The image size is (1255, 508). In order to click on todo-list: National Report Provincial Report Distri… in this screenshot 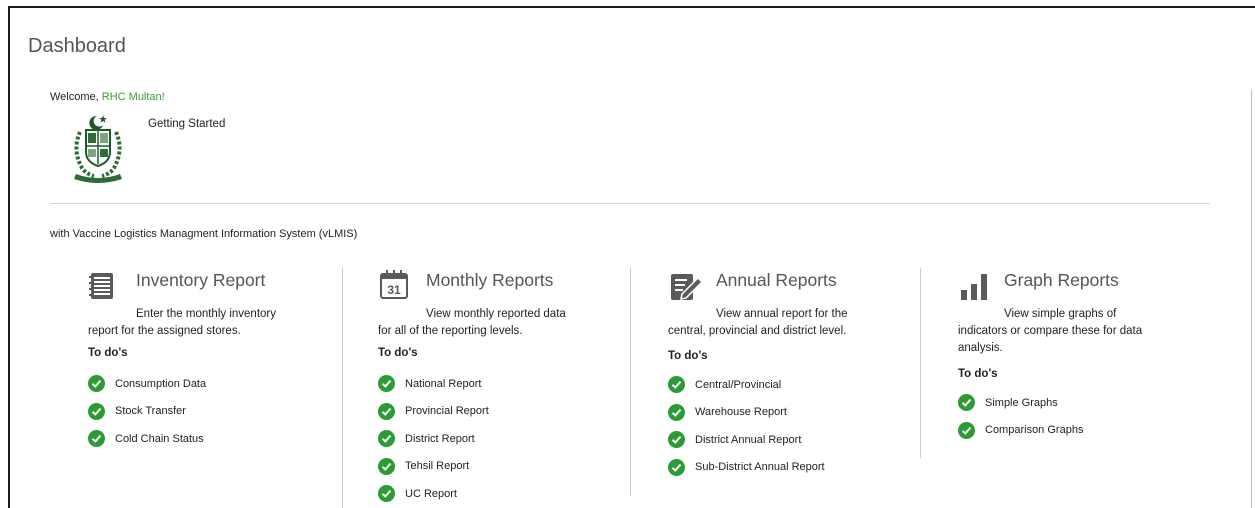, I will do `click(433, 439)`.